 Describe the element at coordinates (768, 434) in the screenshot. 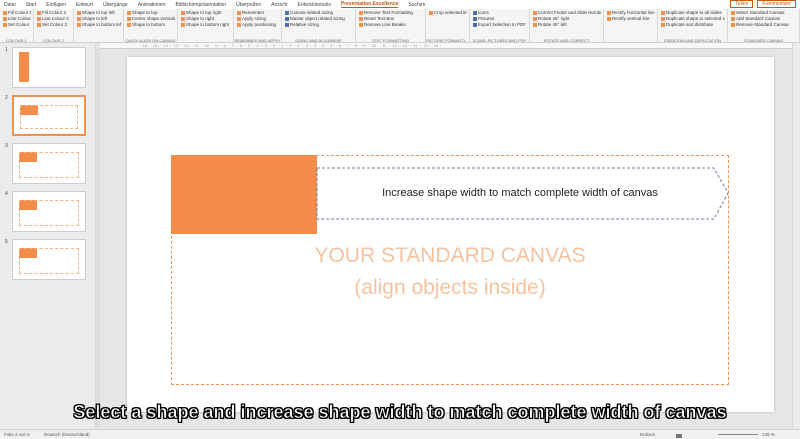

I see `zoom-level: 145 %` at that location.